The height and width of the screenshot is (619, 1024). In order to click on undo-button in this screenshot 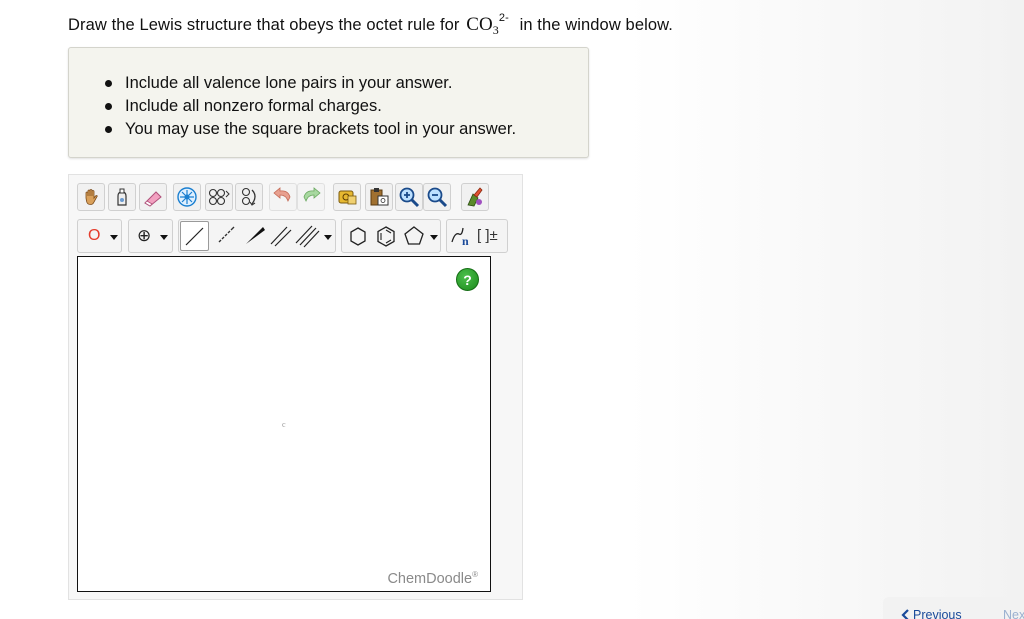, I will do `click(283, 197)`.